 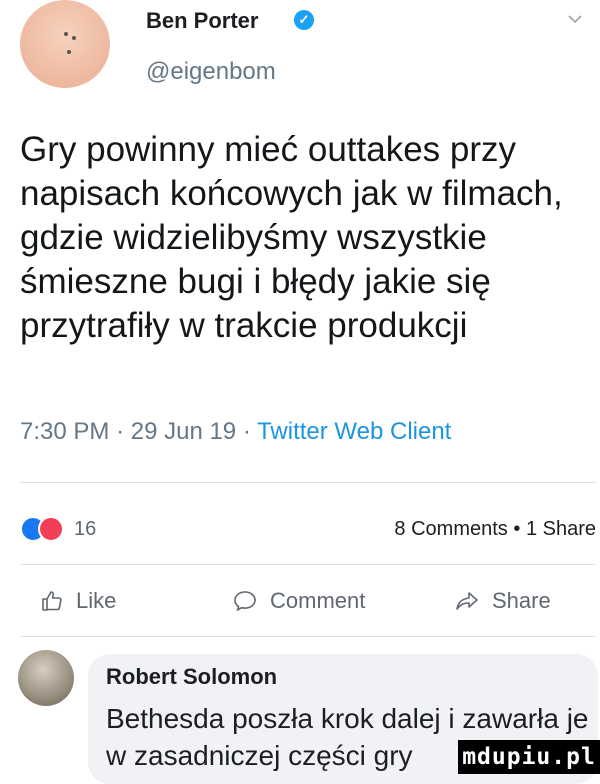 What do you see at coordinates (69, 52) in the screenshot?
I see `avatar-mouth` at bounding box center [69, 52].